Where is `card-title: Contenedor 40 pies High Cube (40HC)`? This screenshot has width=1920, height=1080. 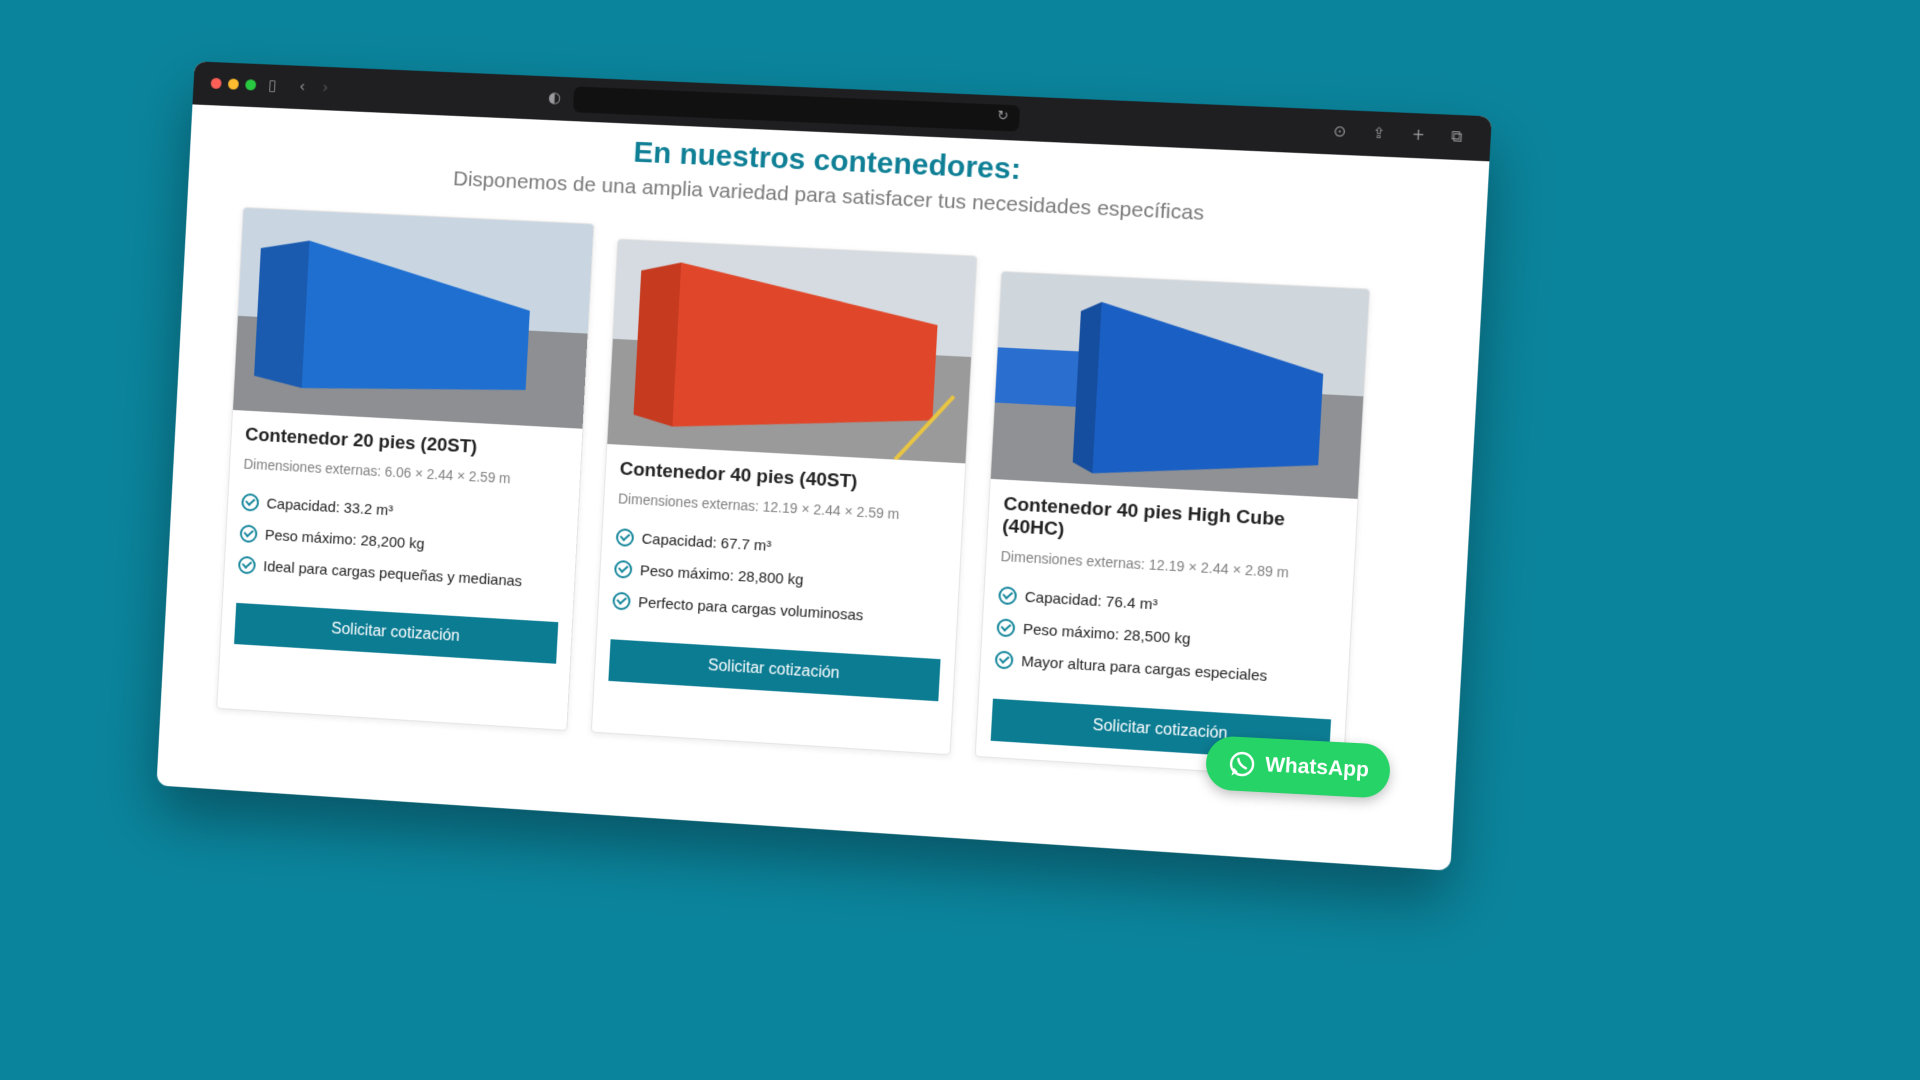
card-title: Contenedor 40 pies High Cube (40HC) is located at coordinates (1143, 517).